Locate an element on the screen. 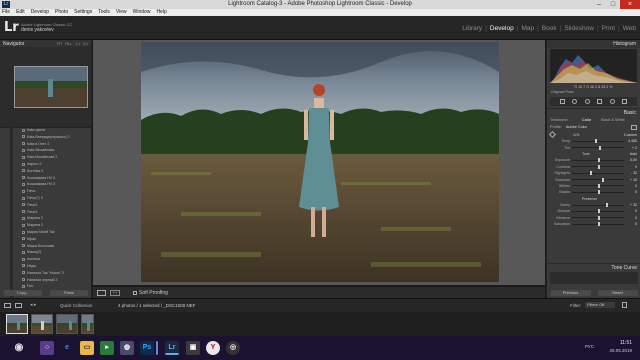 This screenshot has width=640, height=360. cortana-icon: ○ is located at coordinates (47, 348).